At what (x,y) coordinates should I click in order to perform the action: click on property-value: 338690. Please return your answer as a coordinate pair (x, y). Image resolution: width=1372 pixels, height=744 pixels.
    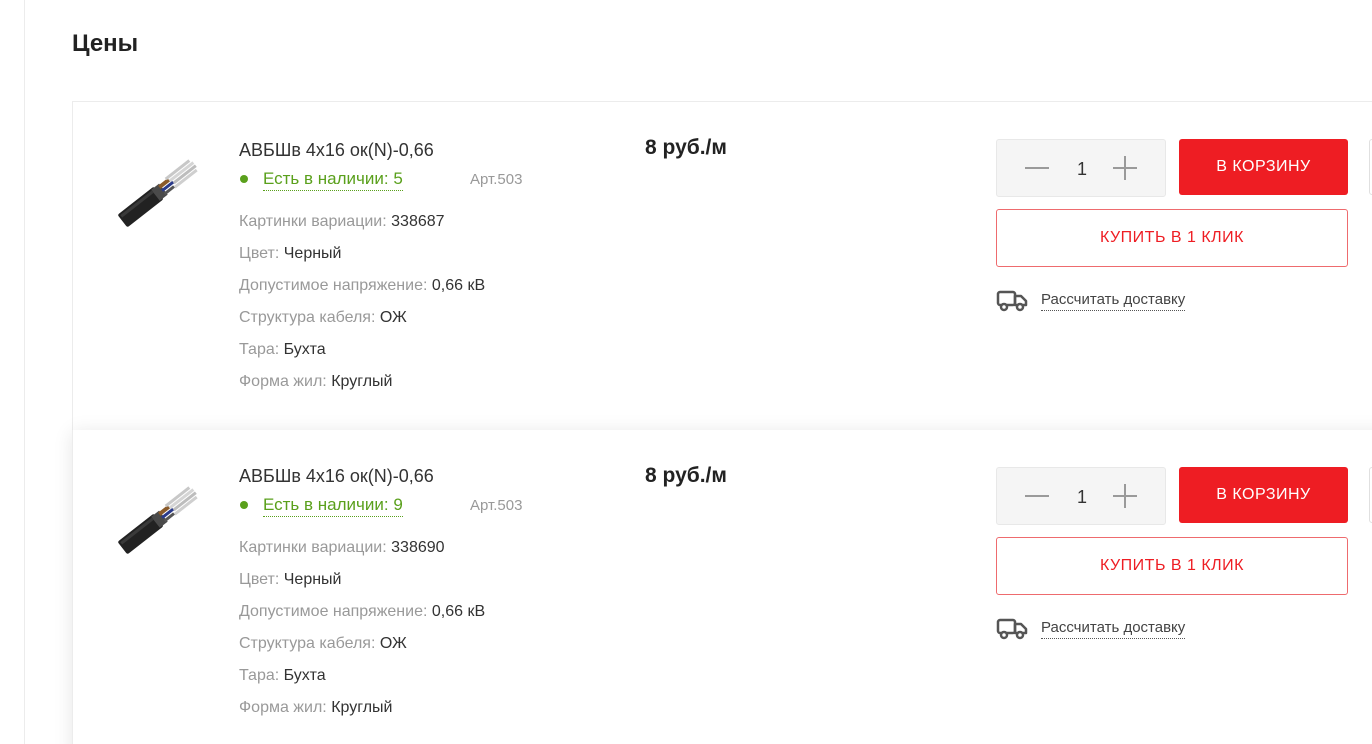
    Looking at the image, I should click on (418, 547).